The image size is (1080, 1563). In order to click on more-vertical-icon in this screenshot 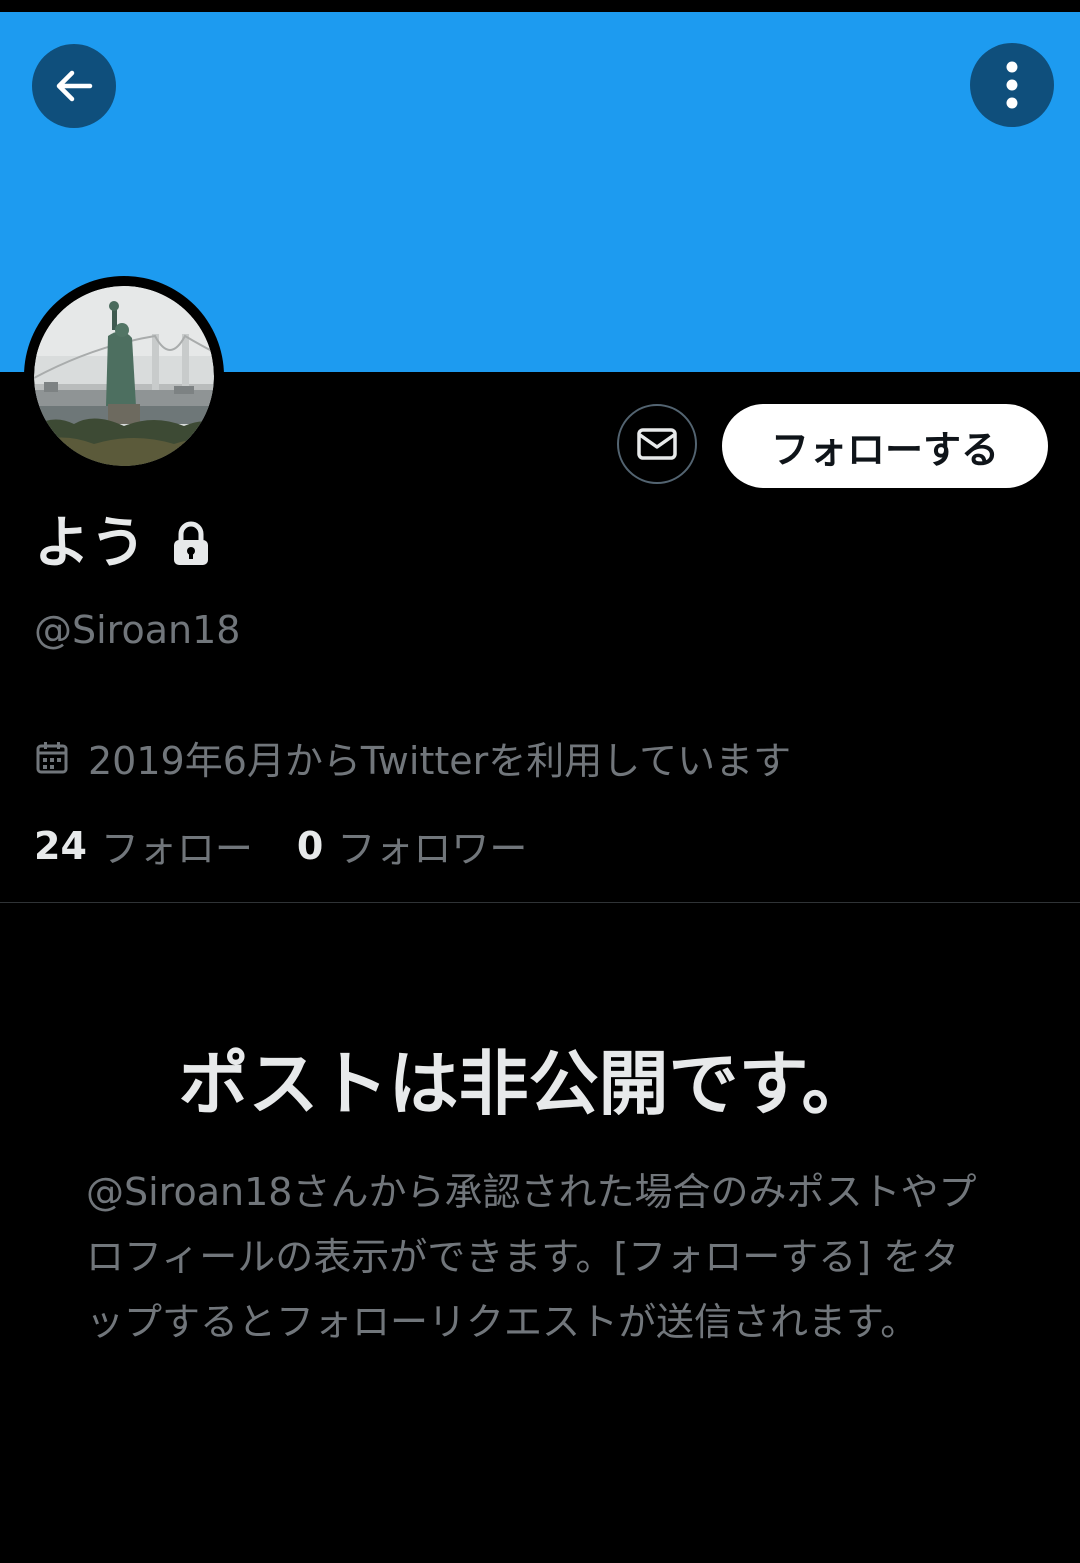, I will do `click(1012, 85)`.